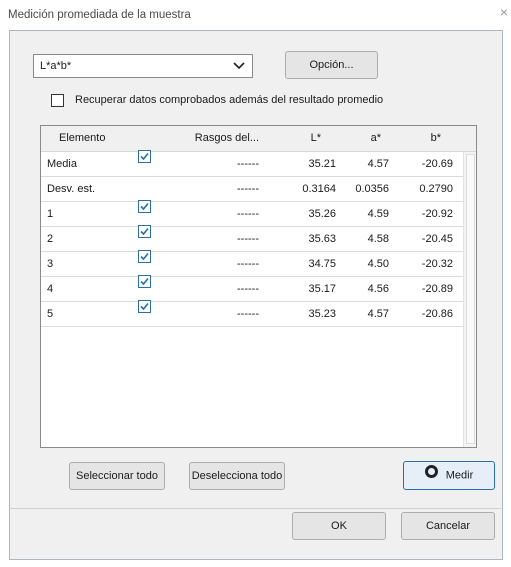 Image resolution: width=511 pixels, height=567 pixels. Describe the element at coordinates (50, 214) in the screenshot. I see `row-element: 1` at that location.